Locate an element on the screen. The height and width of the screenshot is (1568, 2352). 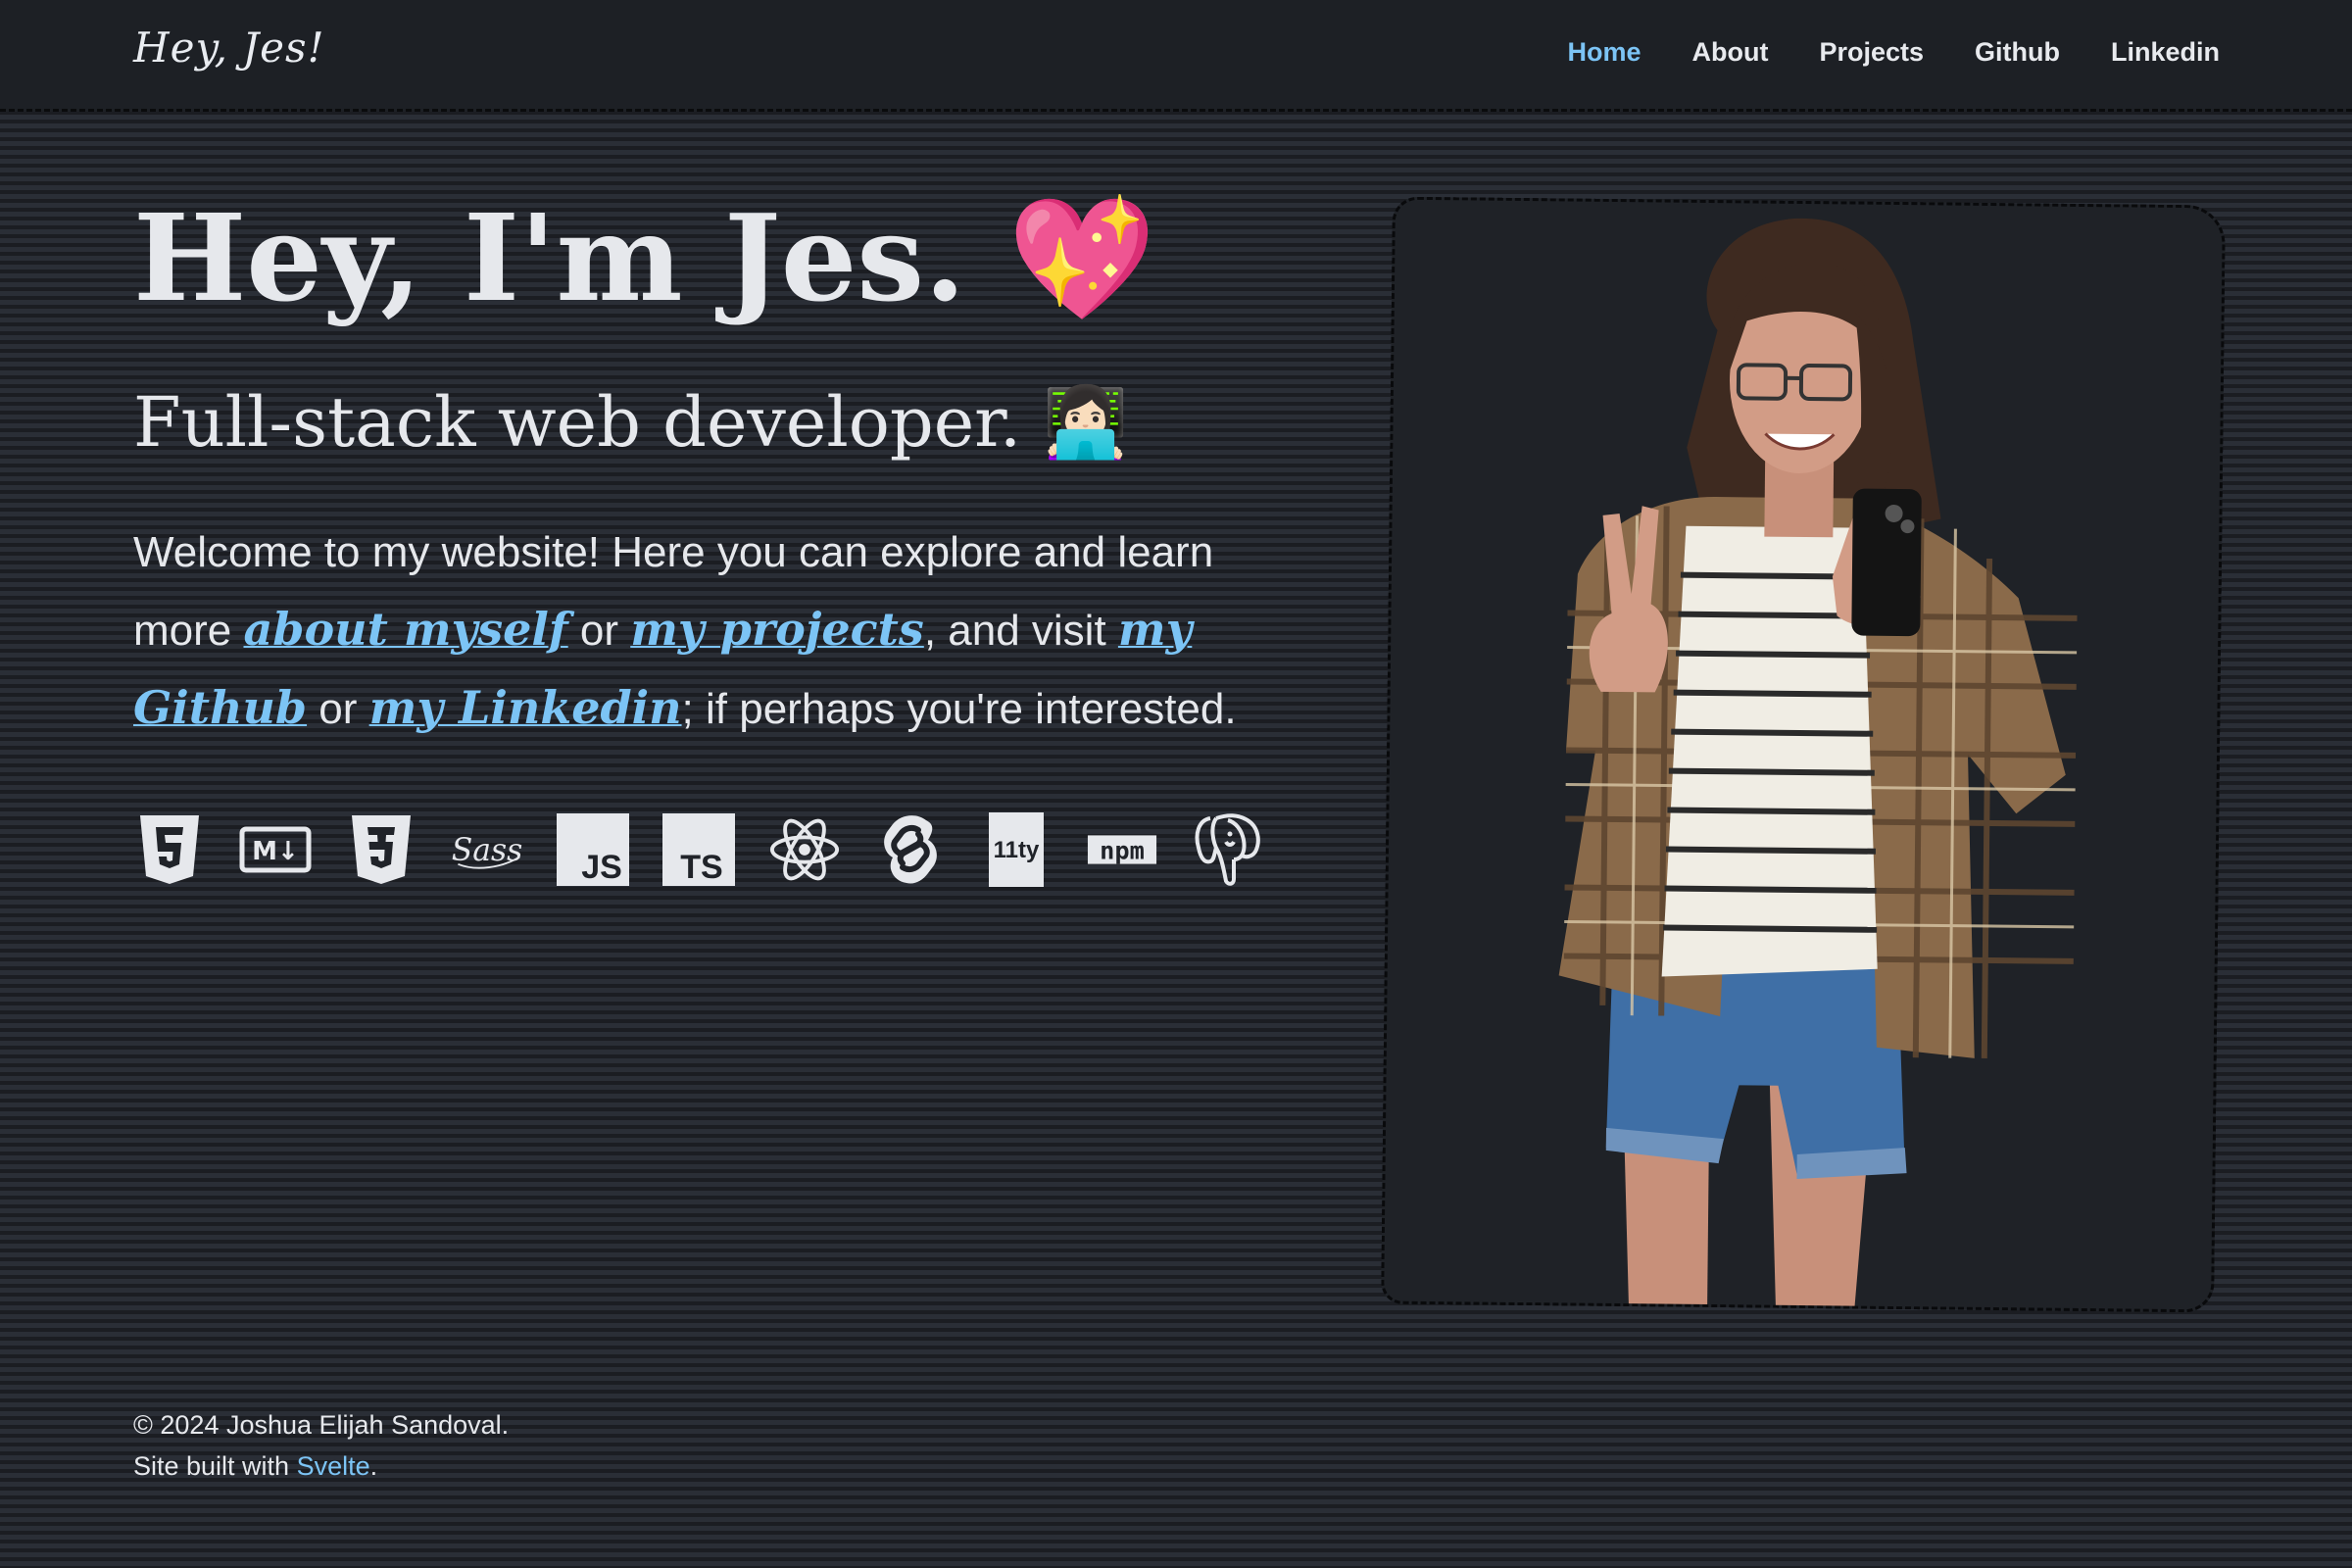
about-myself-link: about myself is located at coordinates (405, 629).